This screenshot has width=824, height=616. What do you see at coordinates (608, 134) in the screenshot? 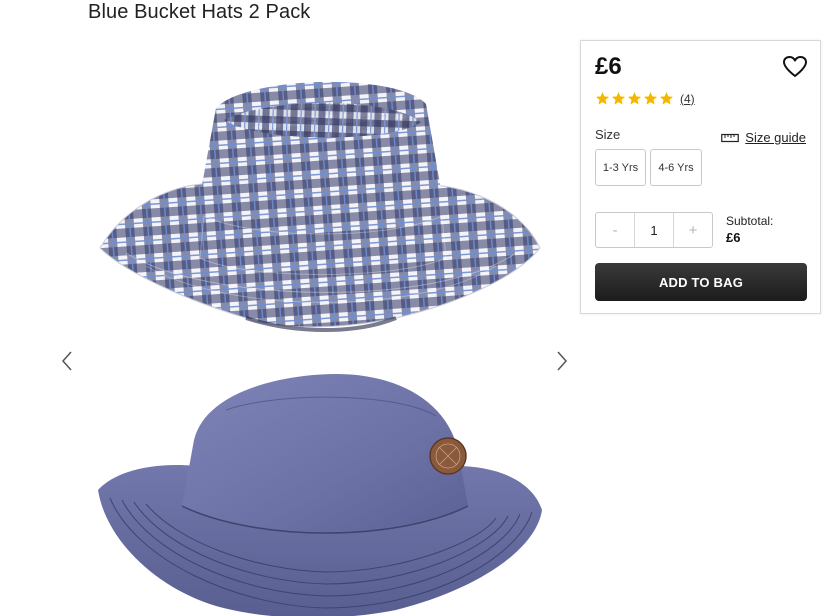
I see `size-label: Size` at bounding box center [608, 134].